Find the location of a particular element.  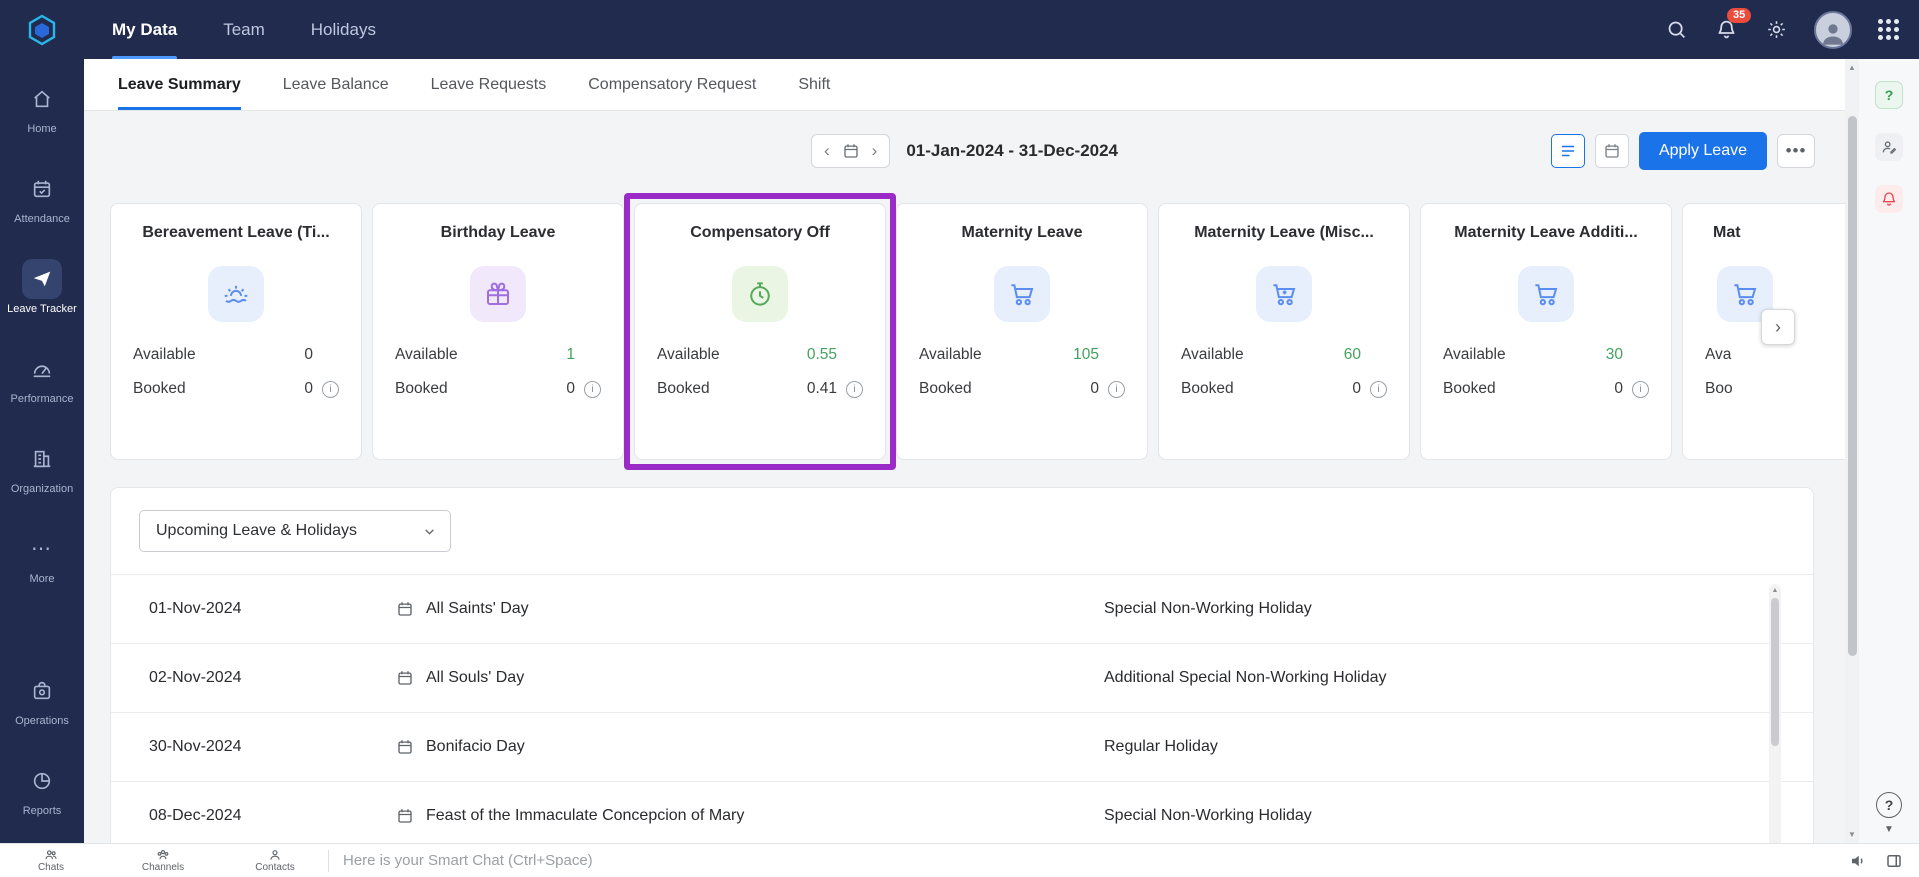

tab-label: Leave Requests is located at coordinates (488, 84).